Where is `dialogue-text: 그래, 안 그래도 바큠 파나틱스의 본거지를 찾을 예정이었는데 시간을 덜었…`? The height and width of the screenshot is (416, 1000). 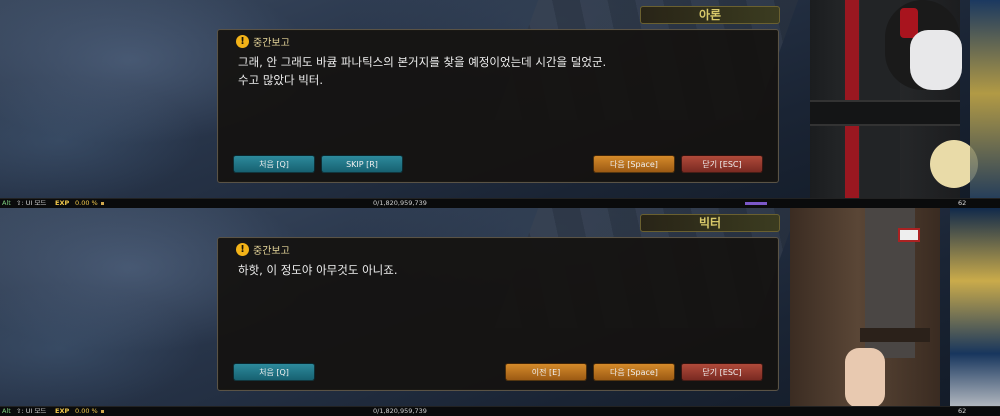
dialogue-text: 그래, 안 그래도 바큠 파나틱스의 본거지를 찾을 예정이었는데 시간을 덜었… is located at coordinates (503, 71).